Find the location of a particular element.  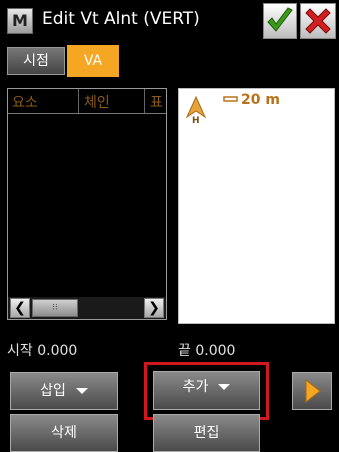

close-x-icon is located at coordinates (318, 21).